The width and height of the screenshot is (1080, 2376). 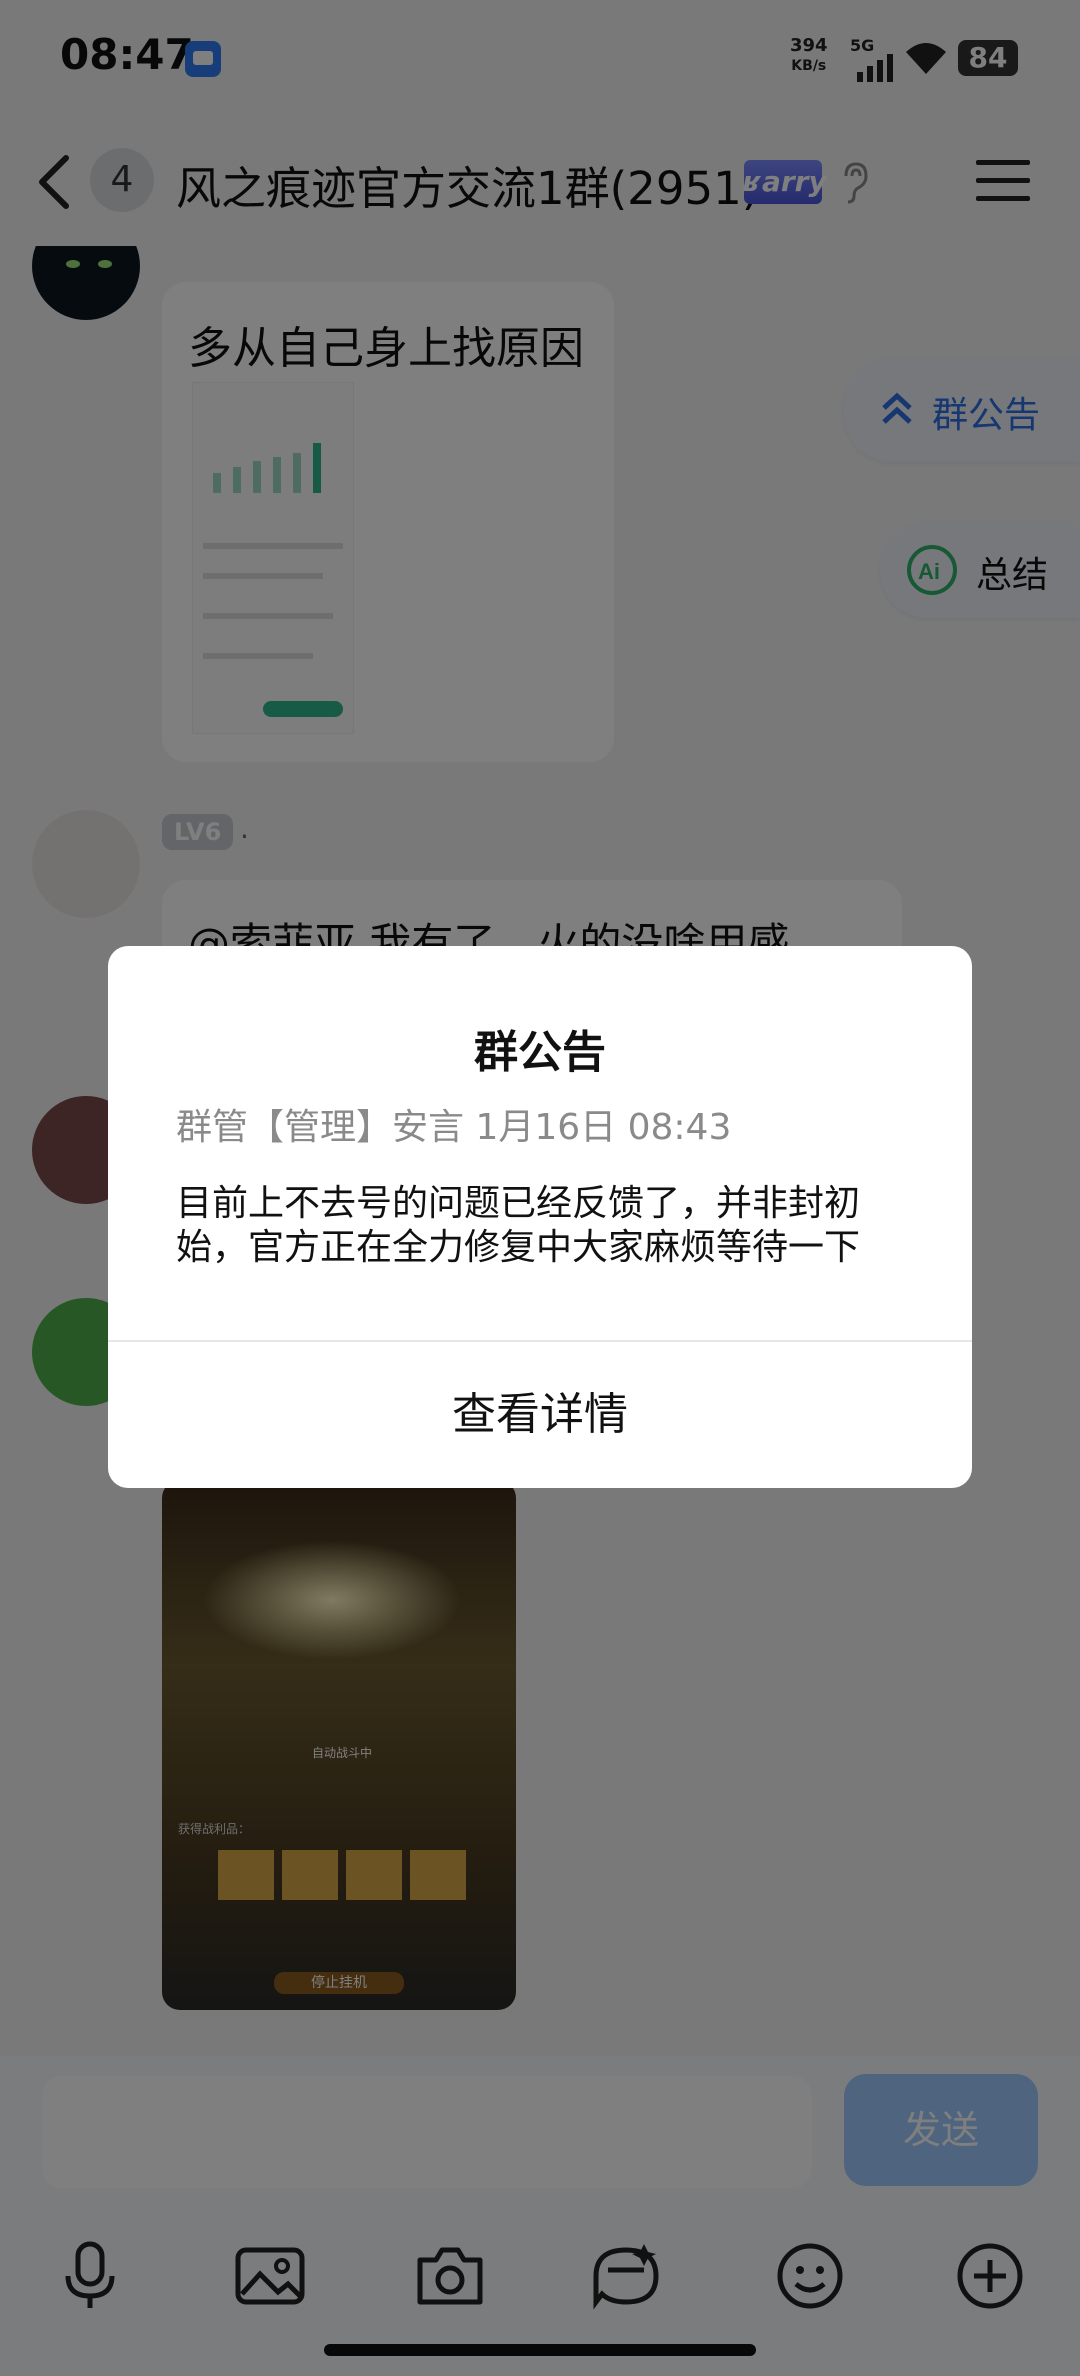 What do you see at coordinates (454, 1127) in the screenshot?
I see `dialog-meta: 群管【管理】安言 1月16日 08:43` at bounding box center [454, 1127].